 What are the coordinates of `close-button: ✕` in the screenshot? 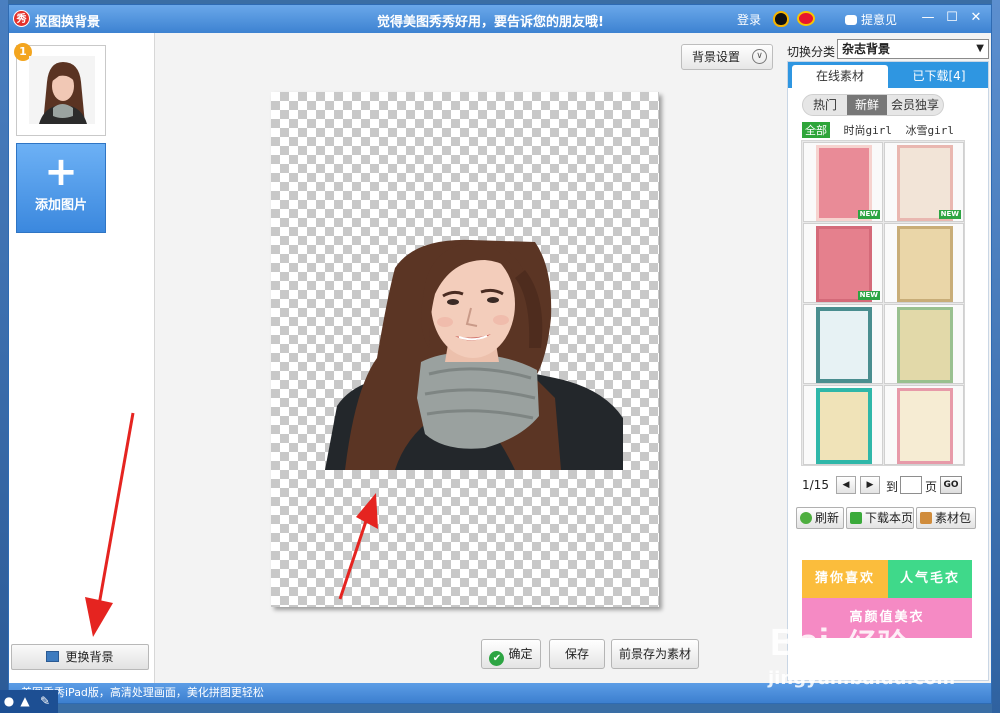 It's located at (976, 18).